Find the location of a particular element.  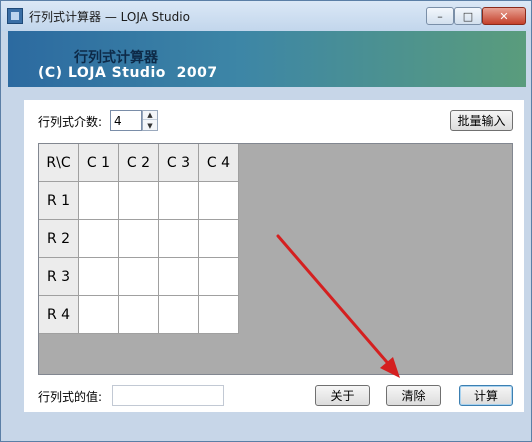

header-banner: 行列式计算器 (C) LOJA Studio 2007 is located at coordinates (267, 59).